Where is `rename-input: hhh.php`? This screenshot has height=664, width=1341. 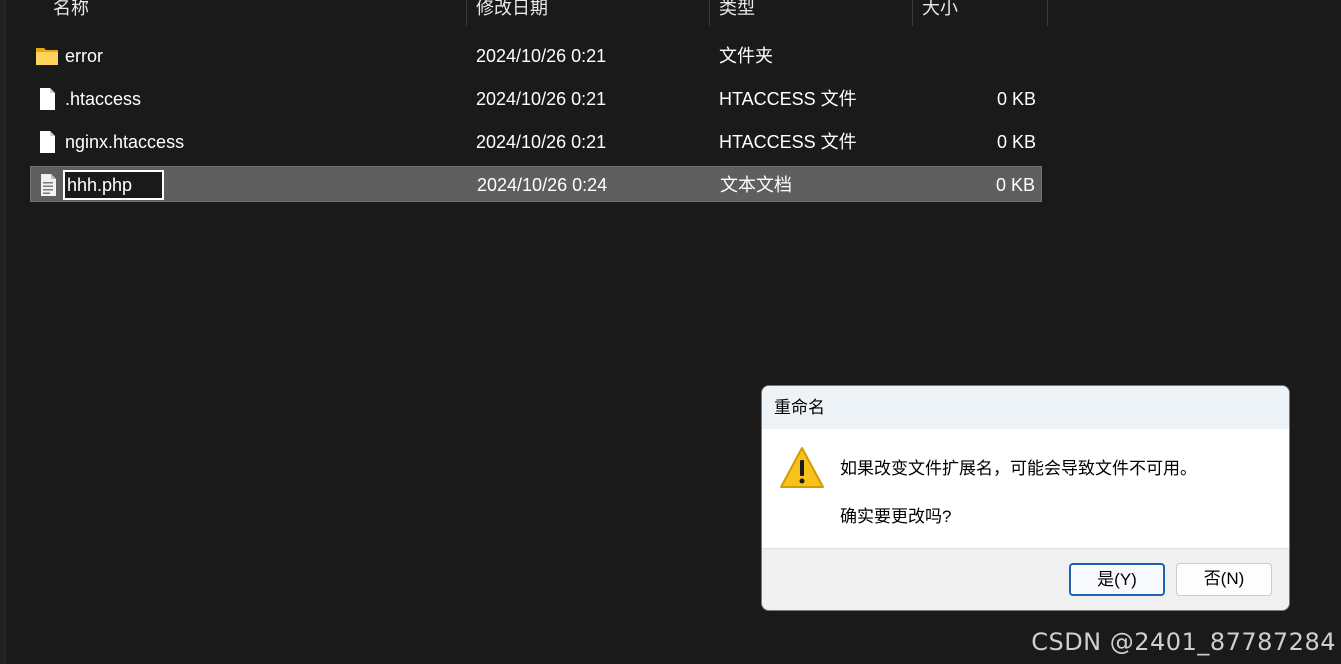 rename-input: hhh.php is located at coordinates (113, 185).